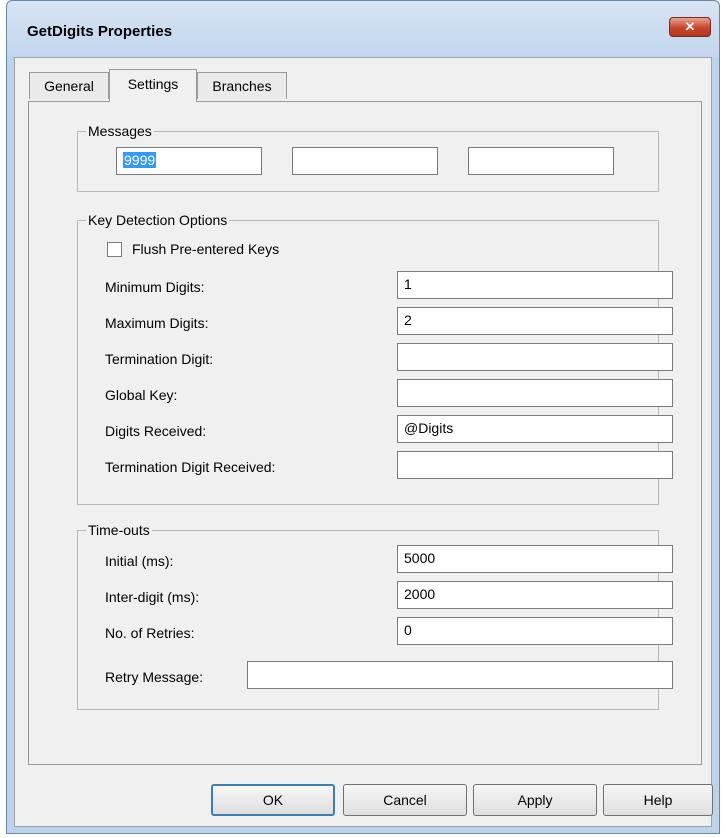  I want to click on tab-branches: Branches, so click(242, 85).